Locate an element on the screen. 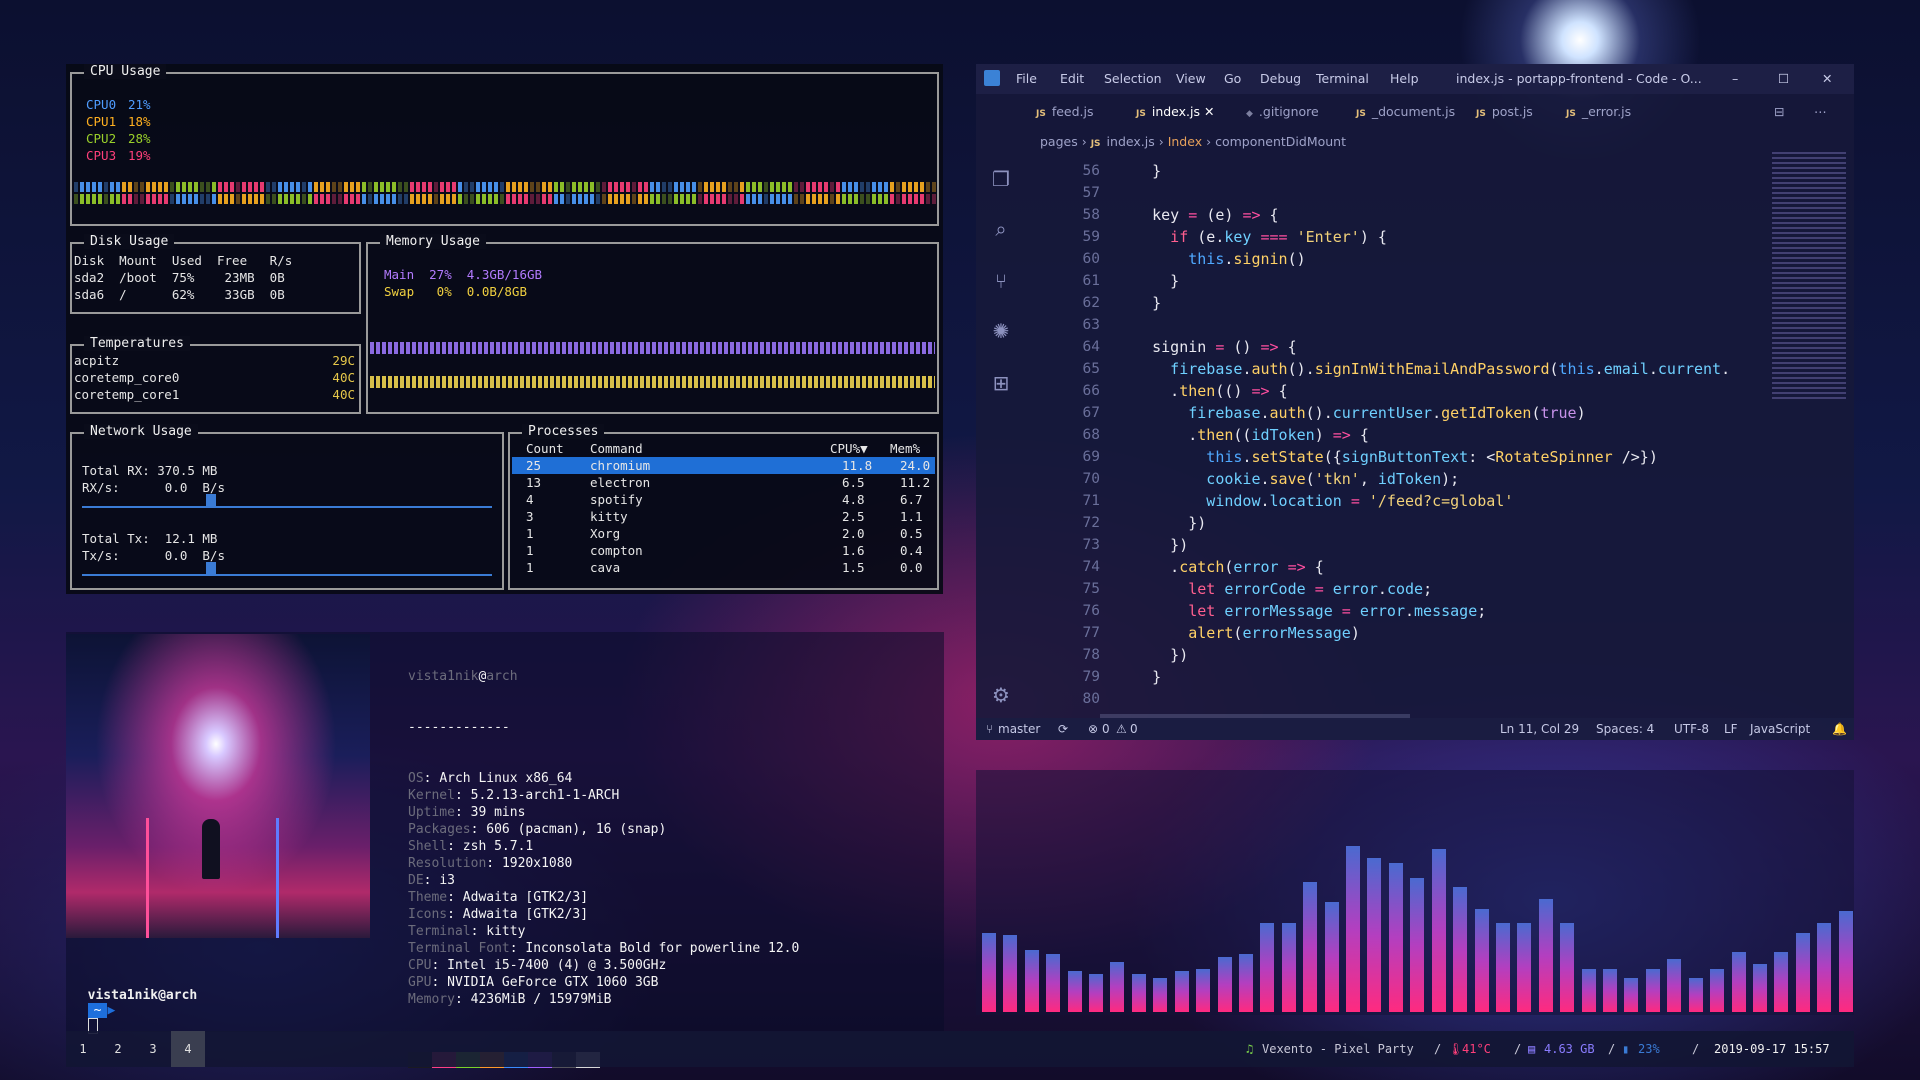  proc-header-mem: Mem% is located at coordinates (905, 448).